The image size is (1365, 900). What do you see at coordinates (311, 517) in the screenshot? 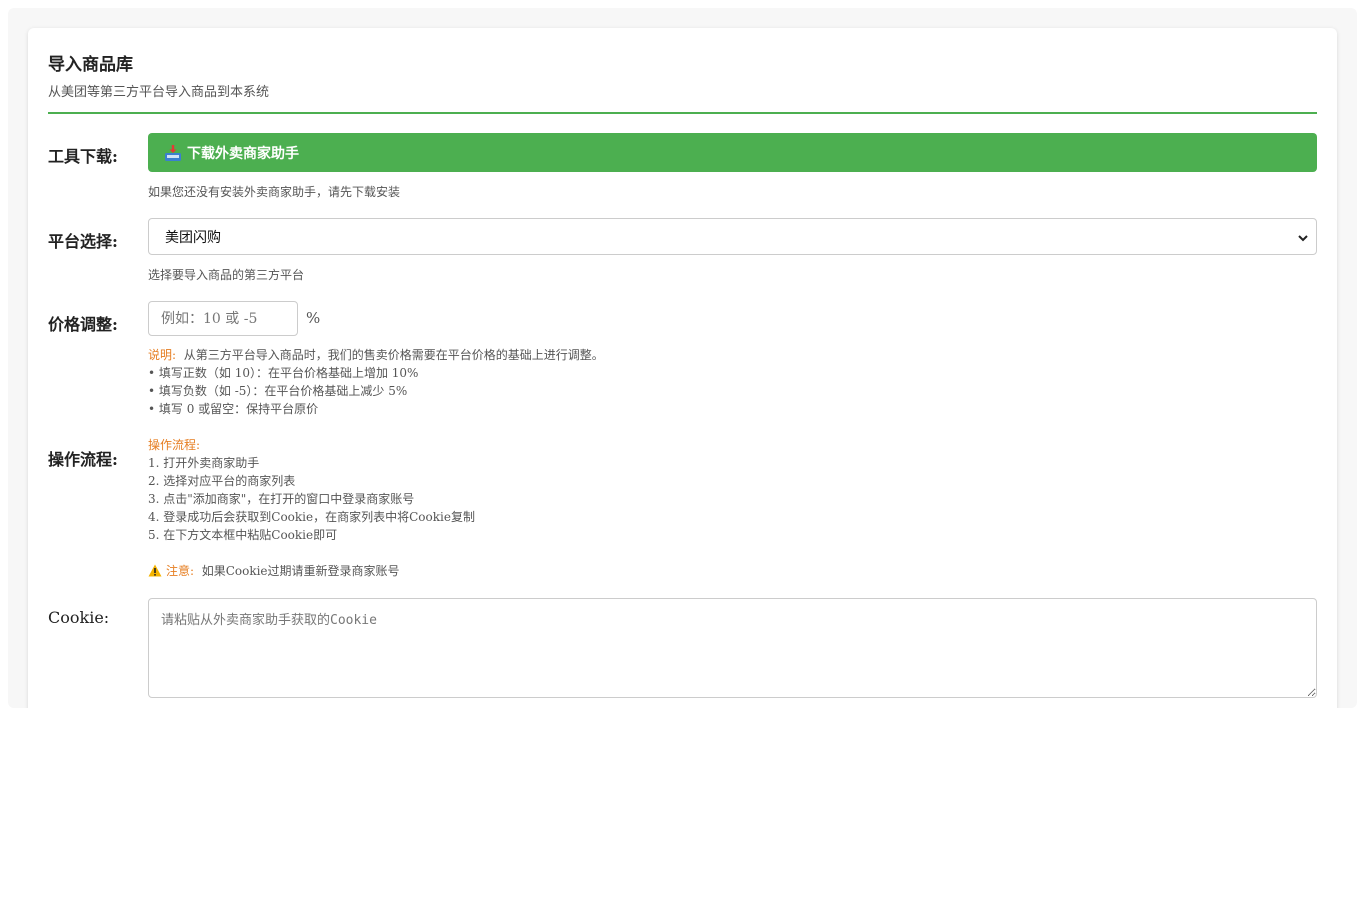
I see `process-step-4: 4. 登录成功后会获取到Cookie，在商家列表中将Cookie复制` at bounding box center [311, 517].